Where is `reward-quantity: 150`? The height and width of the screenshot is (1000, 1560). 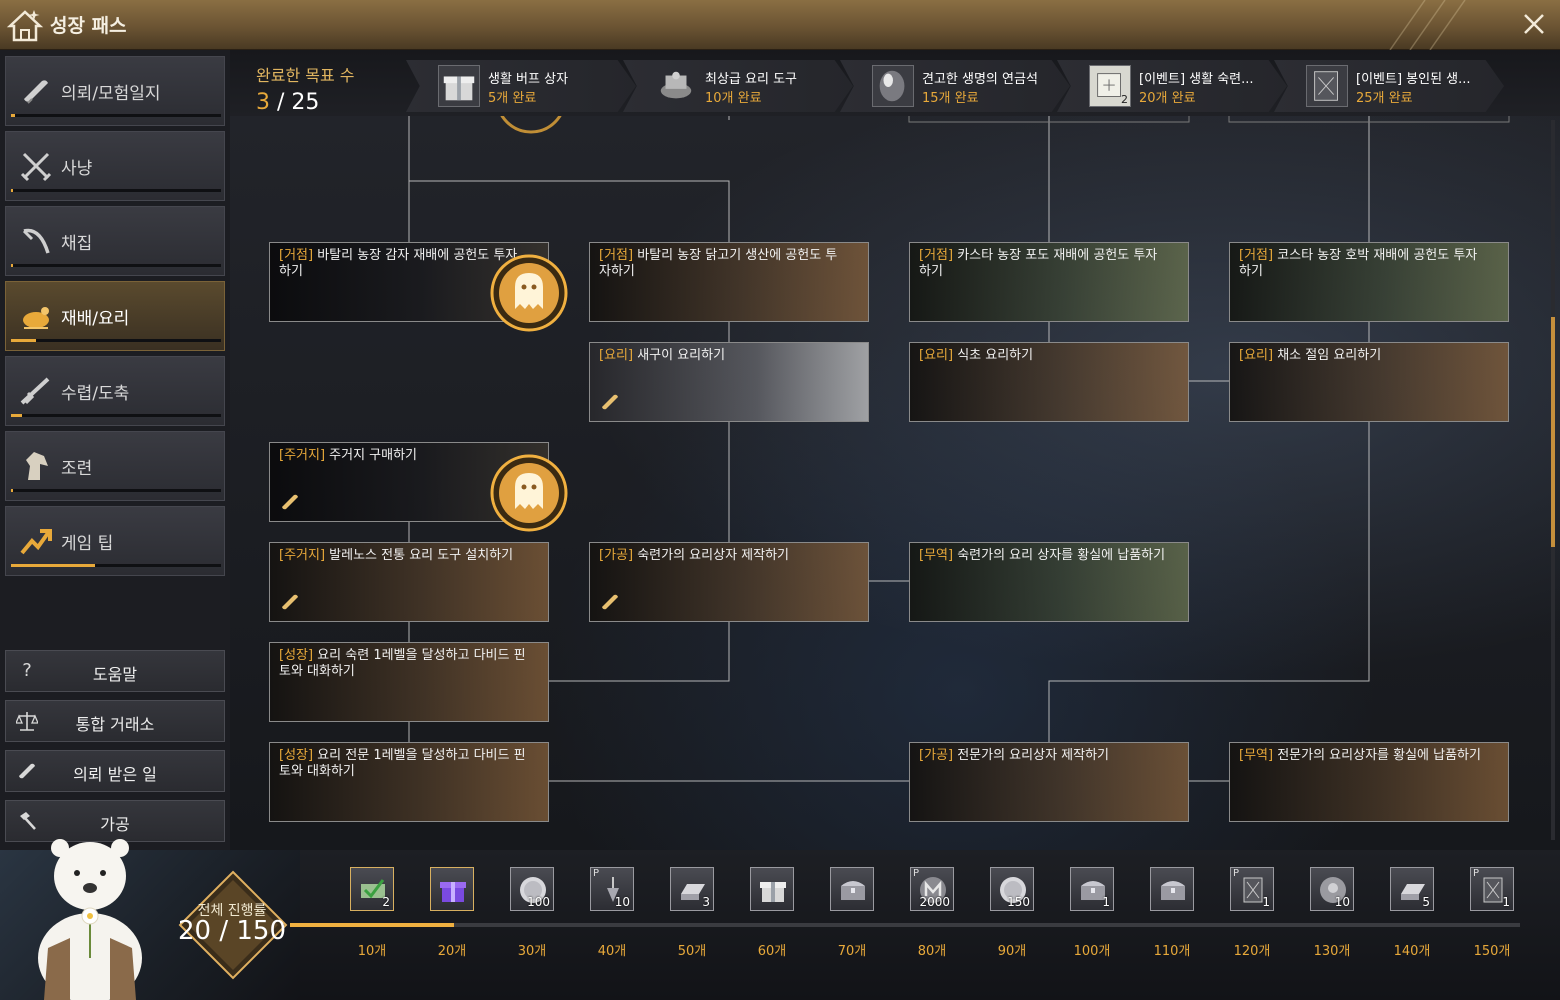 reward-quantity: 150 is located at coordinates (1018, 902).